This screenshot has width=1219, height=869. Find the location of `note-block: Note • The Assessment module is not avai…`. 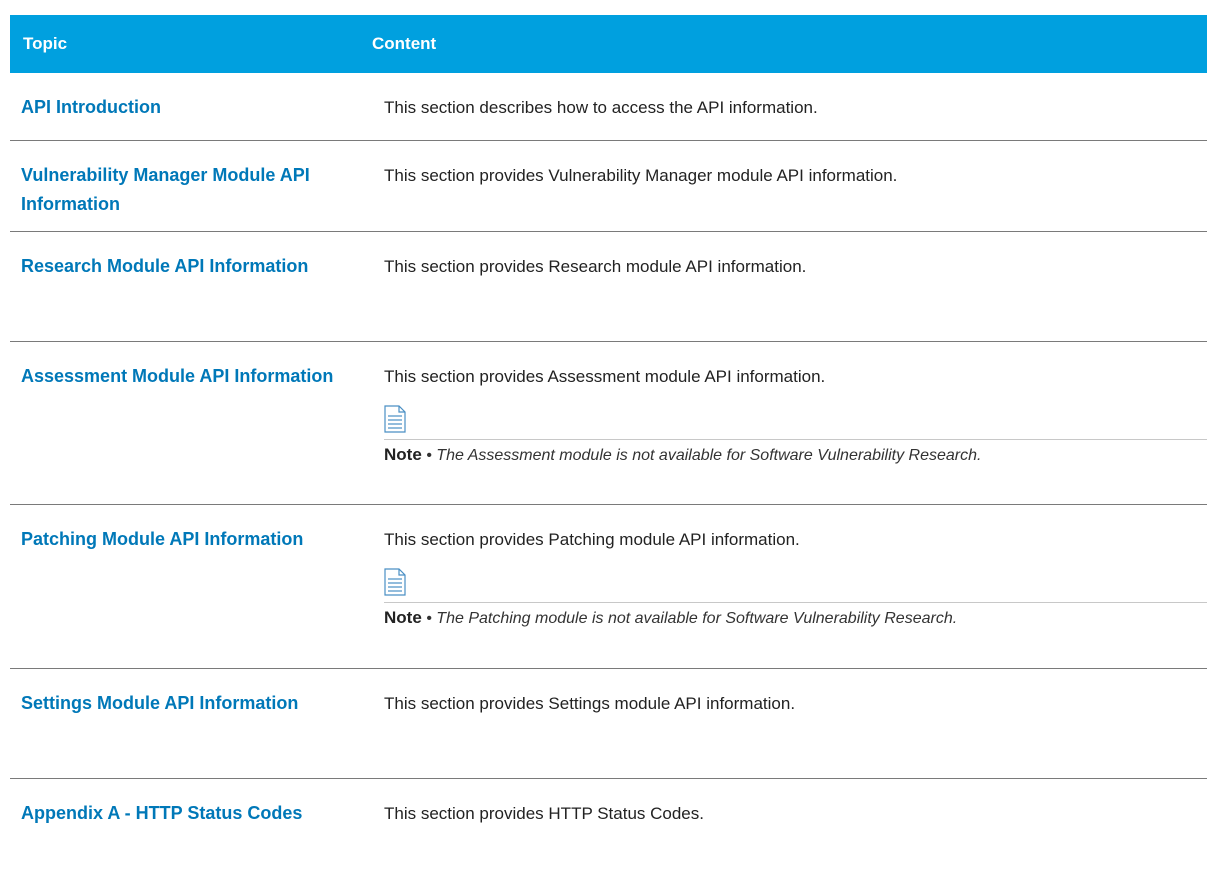

note-block: Note • The Assessment module is not avai… is located at coordinates (795, 453).